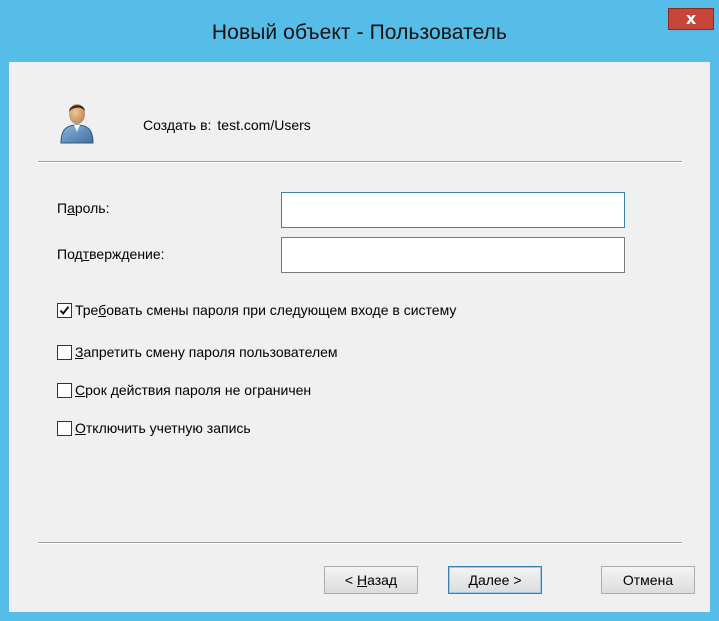  I want to click on password-label: Пароль:, so click(83, 208).